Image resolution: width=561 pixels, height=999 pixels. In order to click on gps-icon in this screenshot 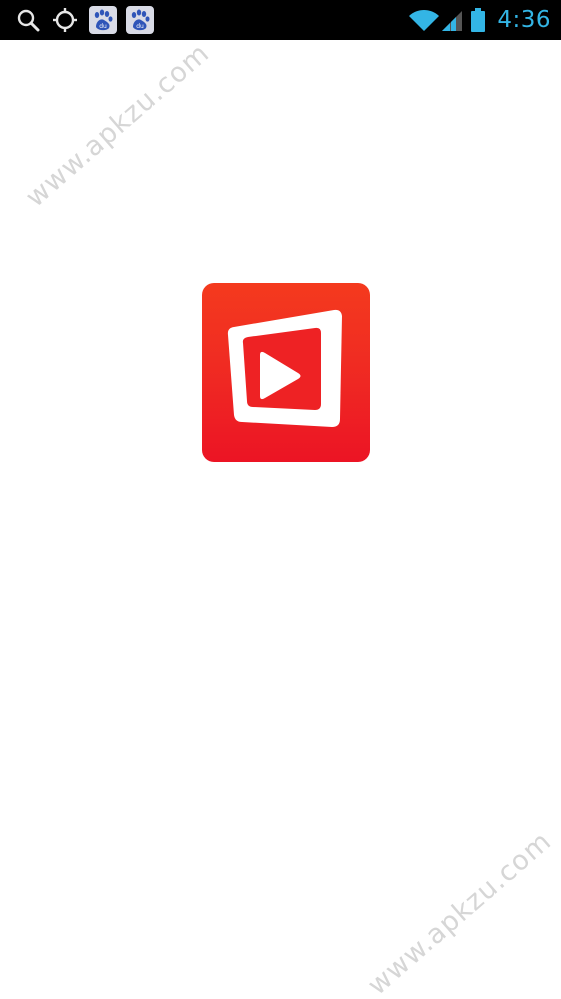, I will do `click(65, 20)`.